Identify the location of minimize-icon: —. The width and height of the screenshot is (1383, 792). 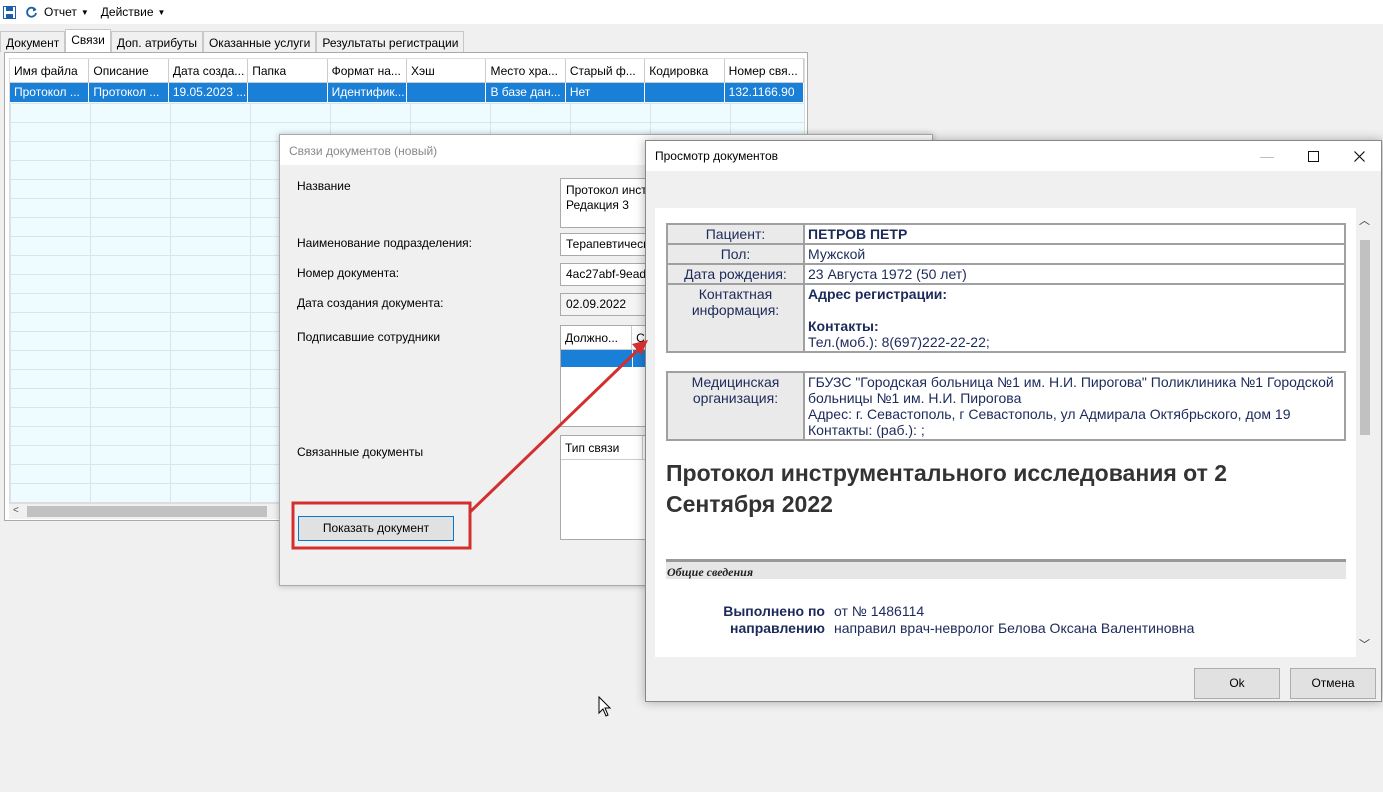
(1267, 156).